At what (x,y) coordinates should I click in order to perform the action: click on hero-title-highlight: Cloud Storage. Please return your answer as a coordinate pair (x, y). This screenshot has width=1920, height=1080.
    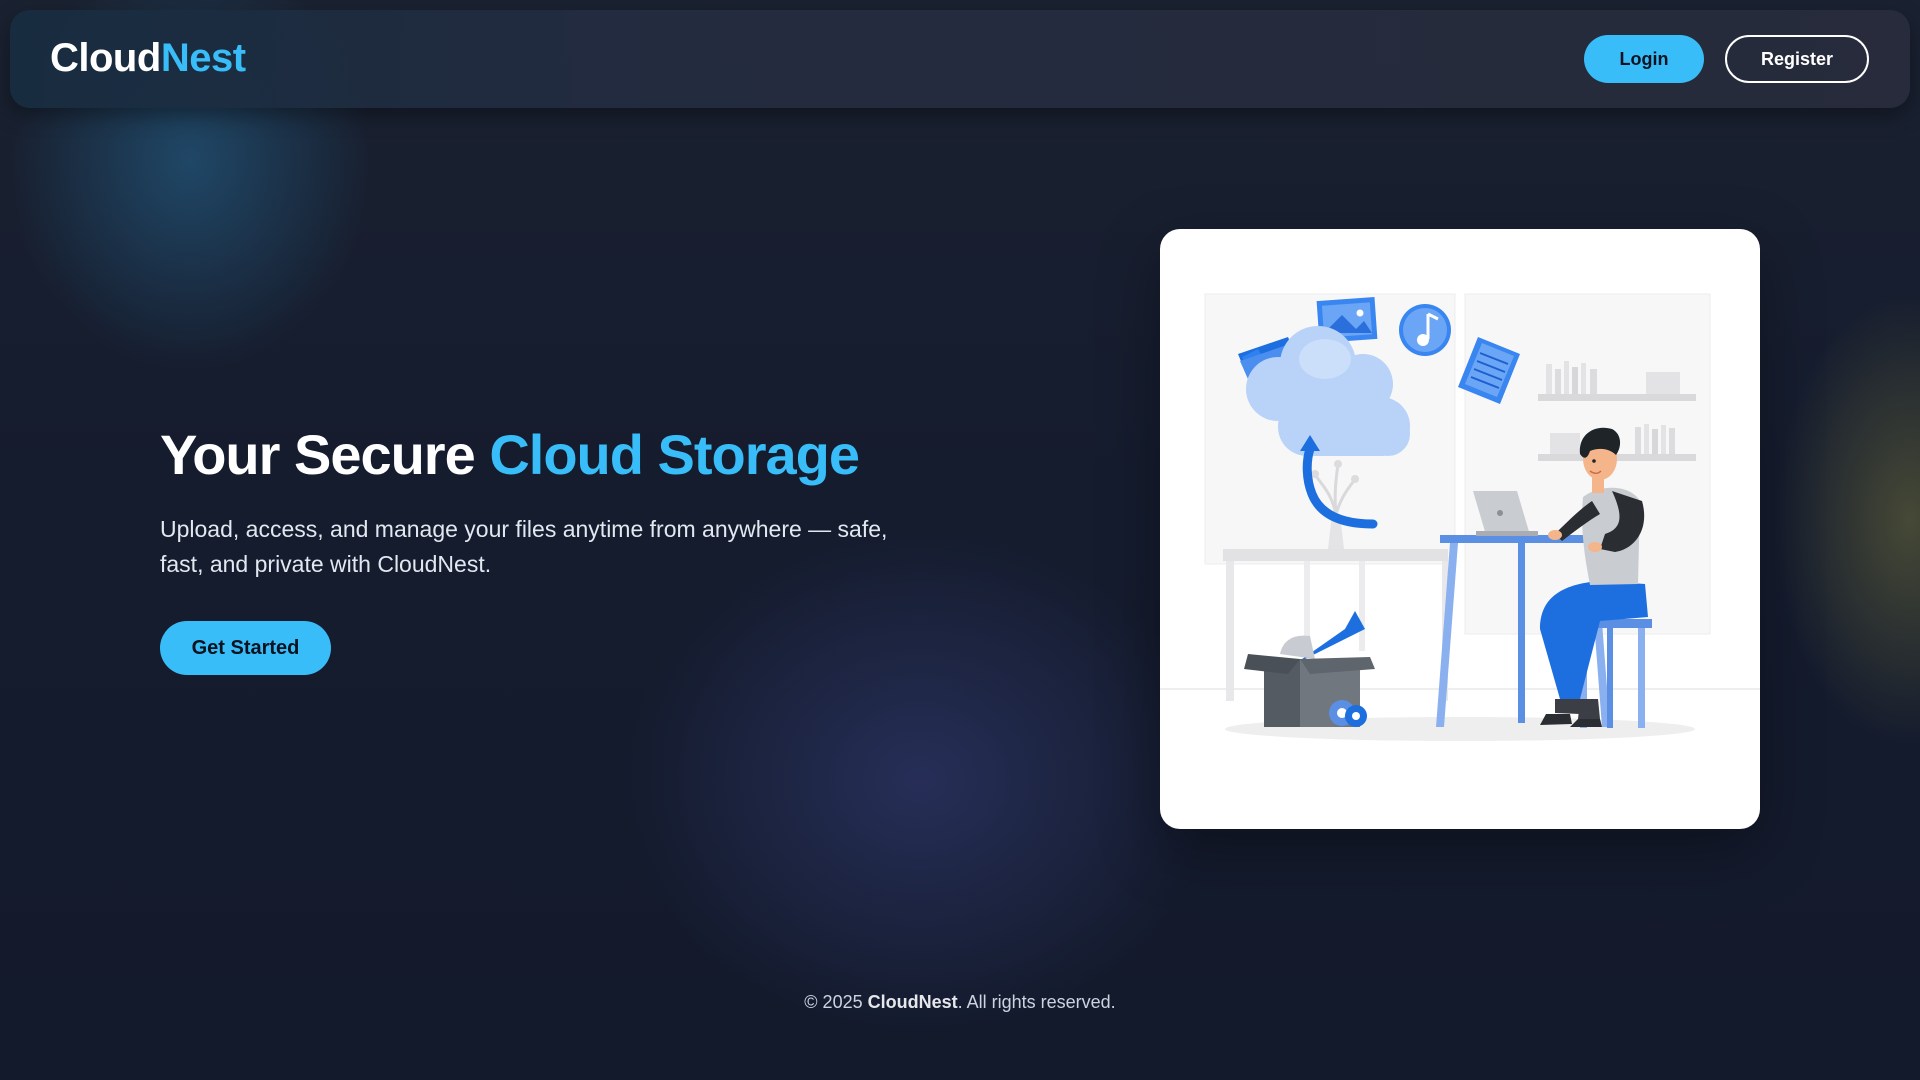
    Looking at the image, I should click on (674, 454).